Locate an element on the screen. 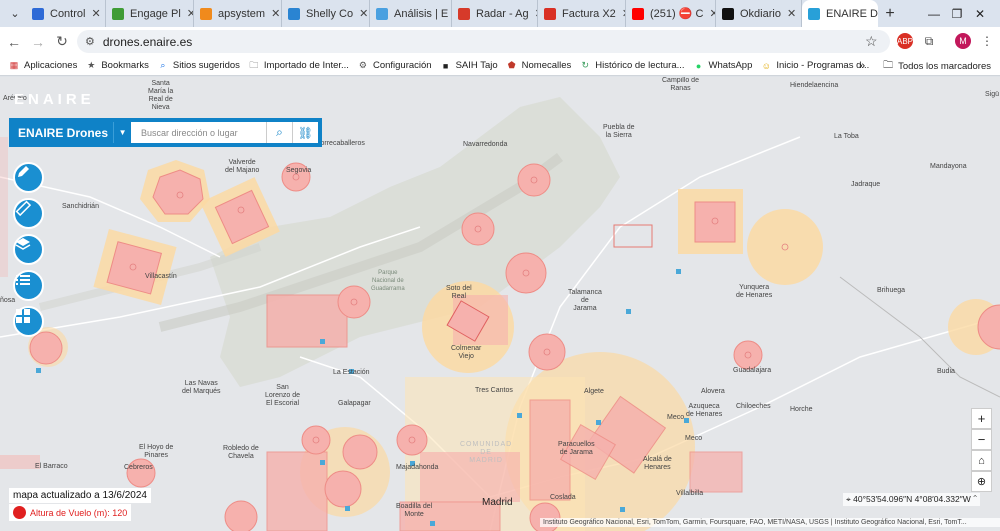 The width and height of the screenshot is (1000, 531). flight-altitude-status: Altura de Vuelo (m): 120 is located at coordinates (70, 512).